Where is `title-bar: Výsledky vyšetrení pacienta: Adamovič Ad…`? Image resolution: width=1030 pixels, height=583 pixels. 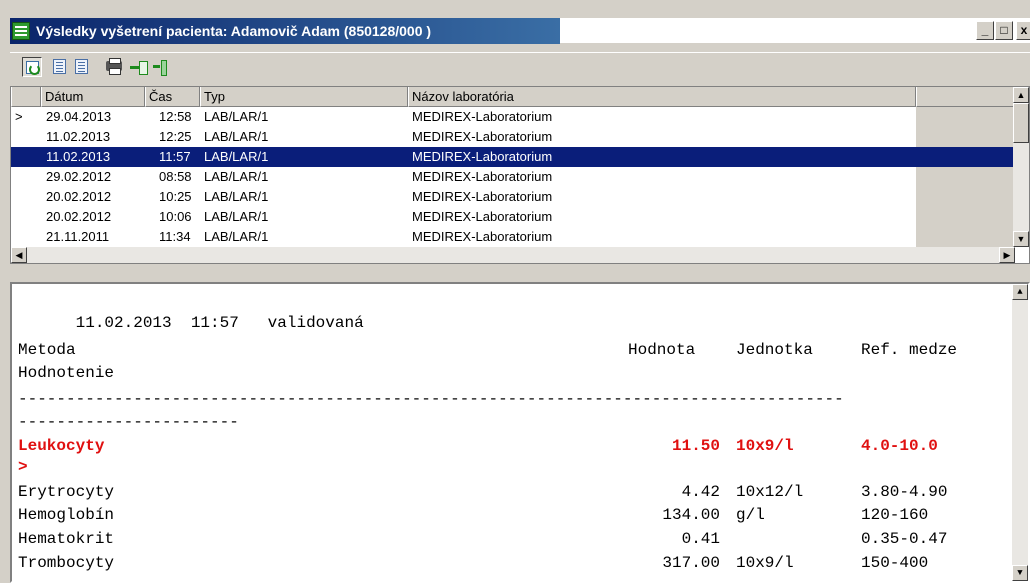 title-bar: Výsledky vyšetrení pacienta: Adamovič Ad… is located at coordinates (520, 31).